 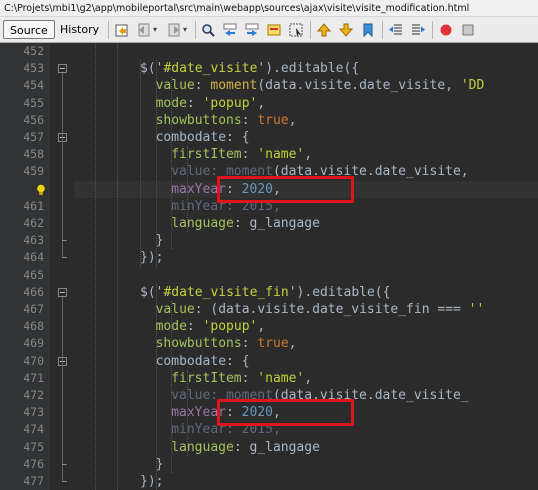 I want to click on code-line: $('#date_visite_fin').editable({, so click(x=265, y=292).